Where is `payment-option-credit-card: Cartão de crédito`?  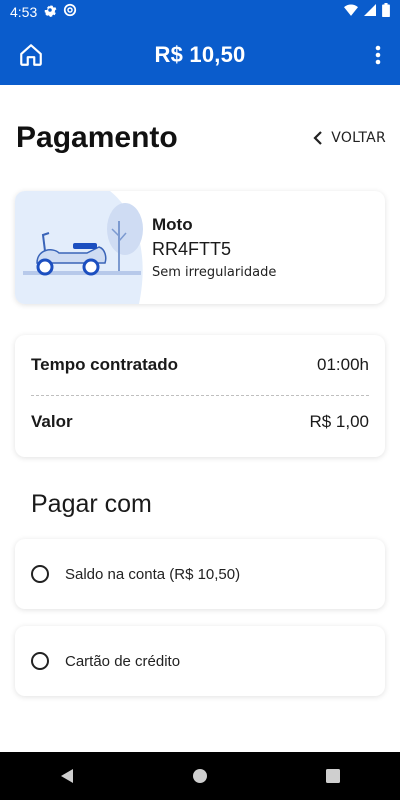 payment-option-credit-card: Cartão de crédito is located at coordinates (200, 661).